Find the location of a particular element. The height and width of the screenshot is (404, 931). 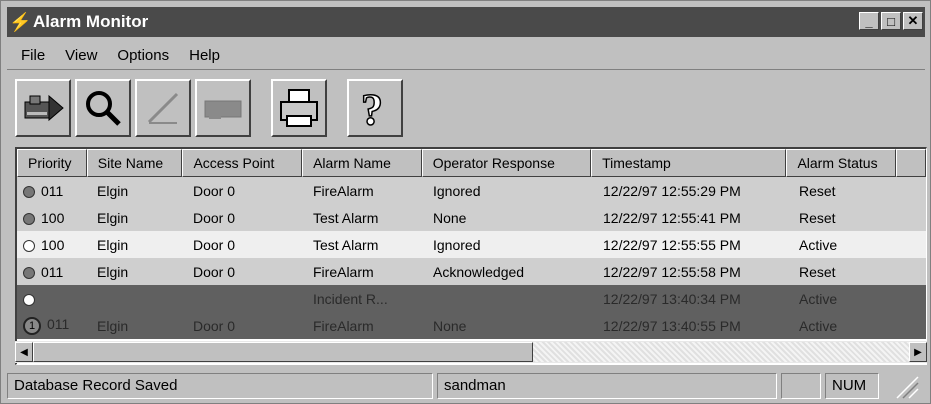

menu-view: View is located at coordinates (81, 55).